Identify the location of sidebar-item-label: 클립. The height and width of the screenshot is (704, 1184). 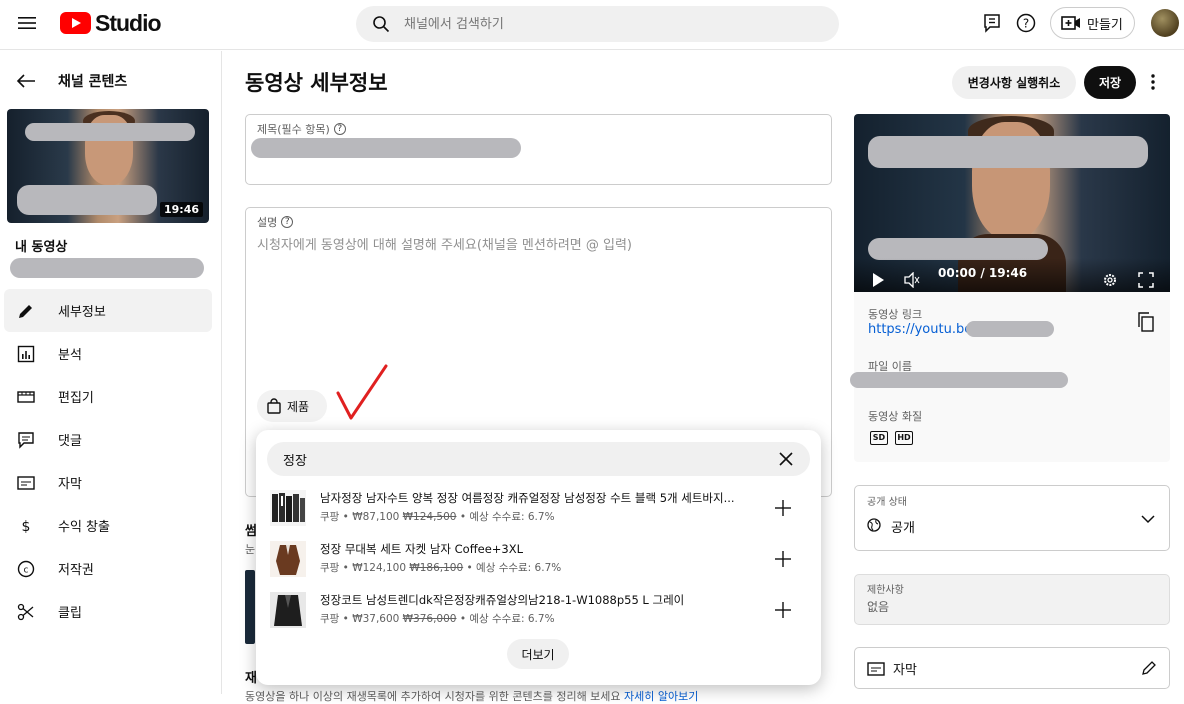
(70, 613).